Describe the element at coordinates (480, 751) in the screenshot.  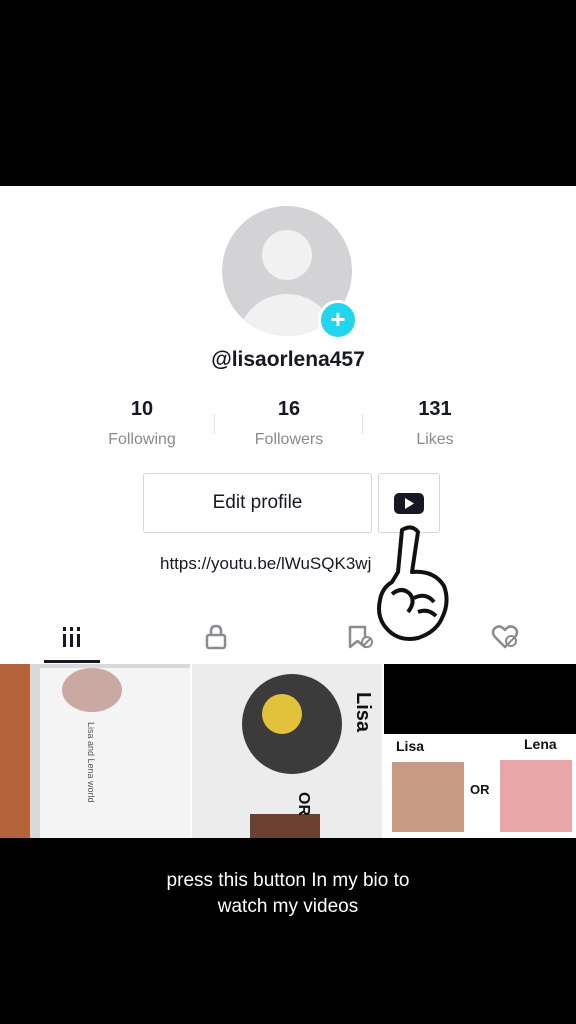
I see `video-thumbnail: Lisa Lena OR` at that location.